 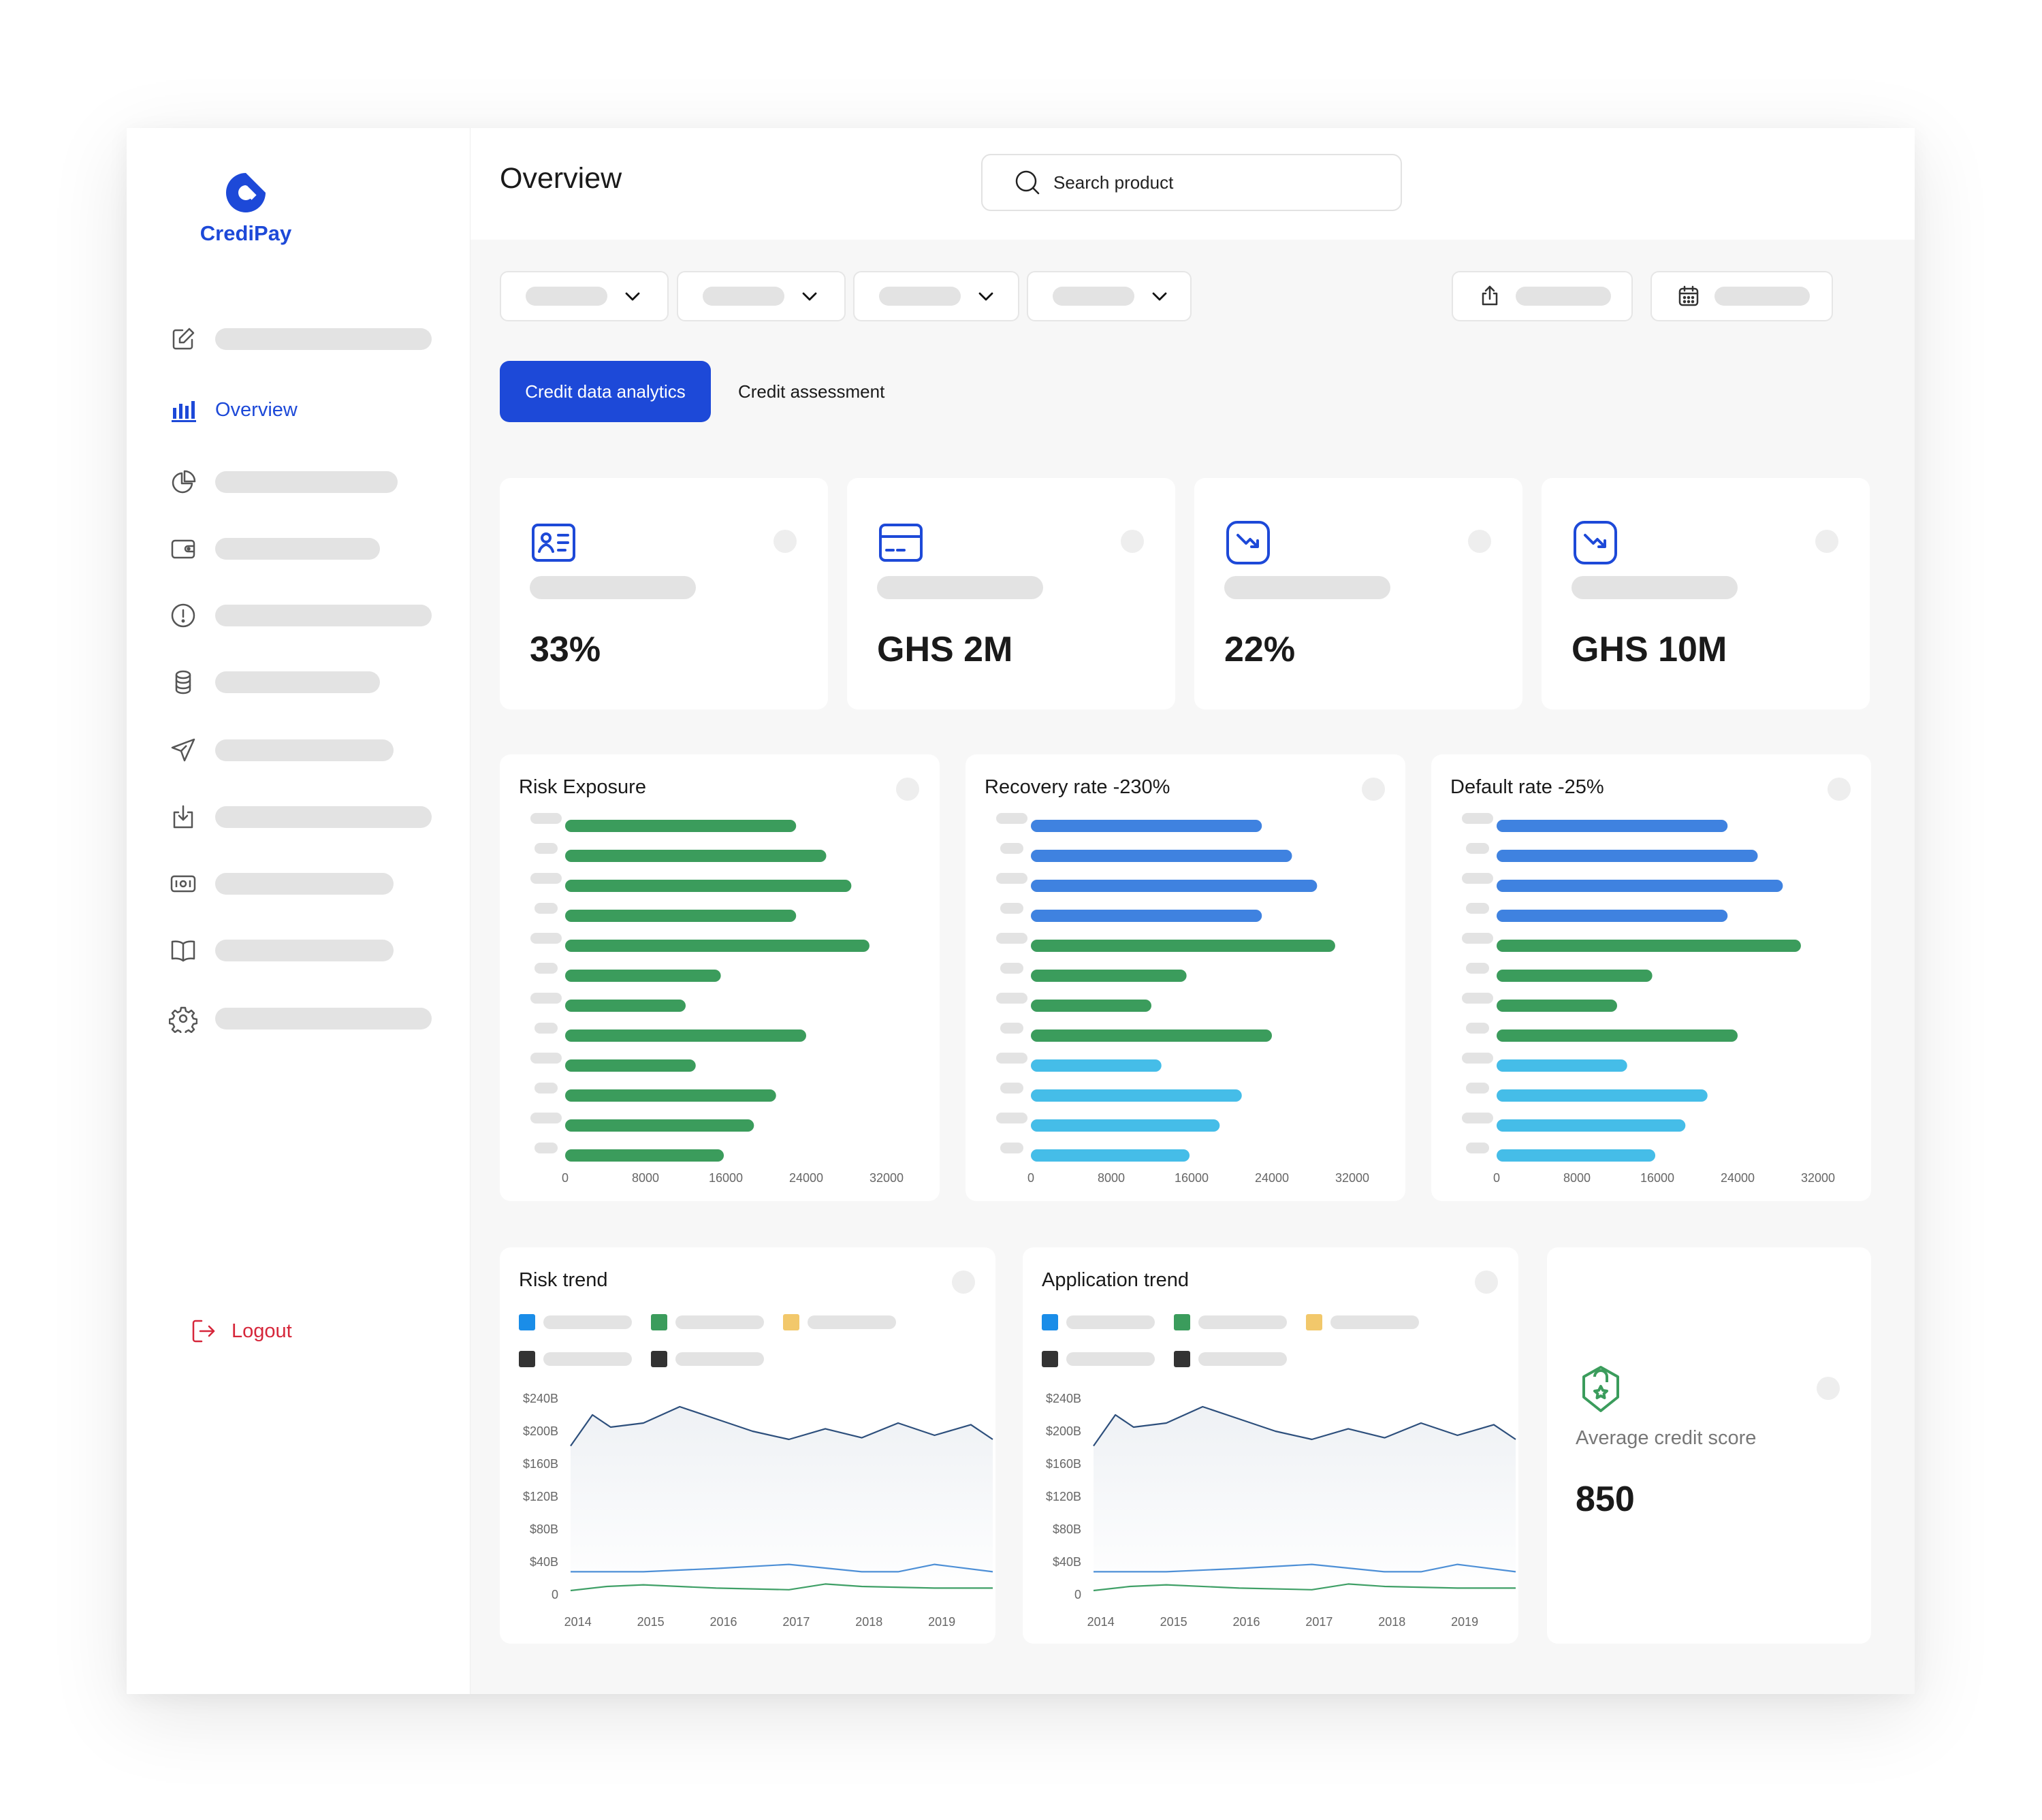 I want to click on cash-icon, so click(x=183, y=884).